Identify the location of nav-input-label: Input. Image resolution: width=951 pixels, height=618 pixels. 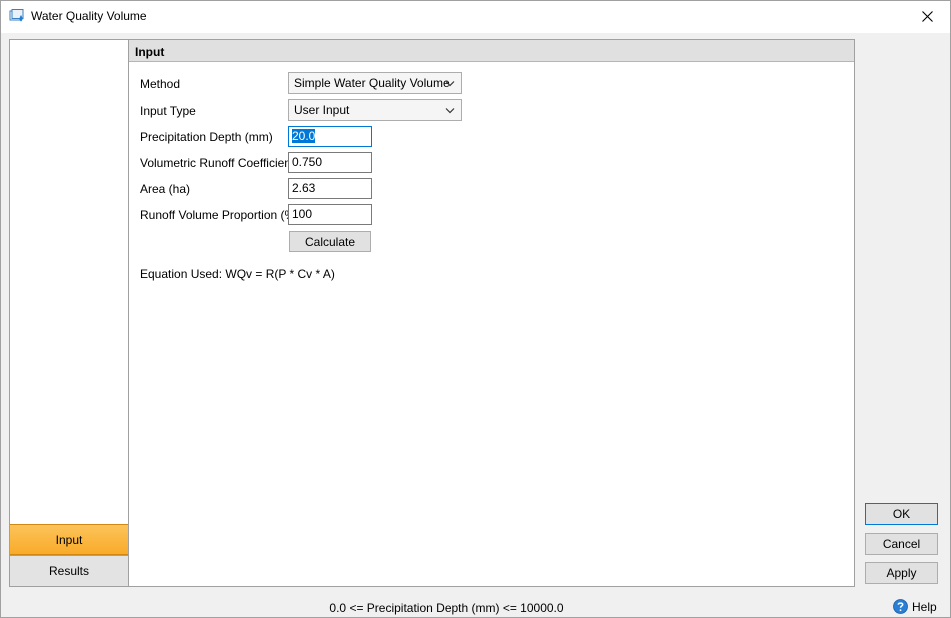
(69, 539).